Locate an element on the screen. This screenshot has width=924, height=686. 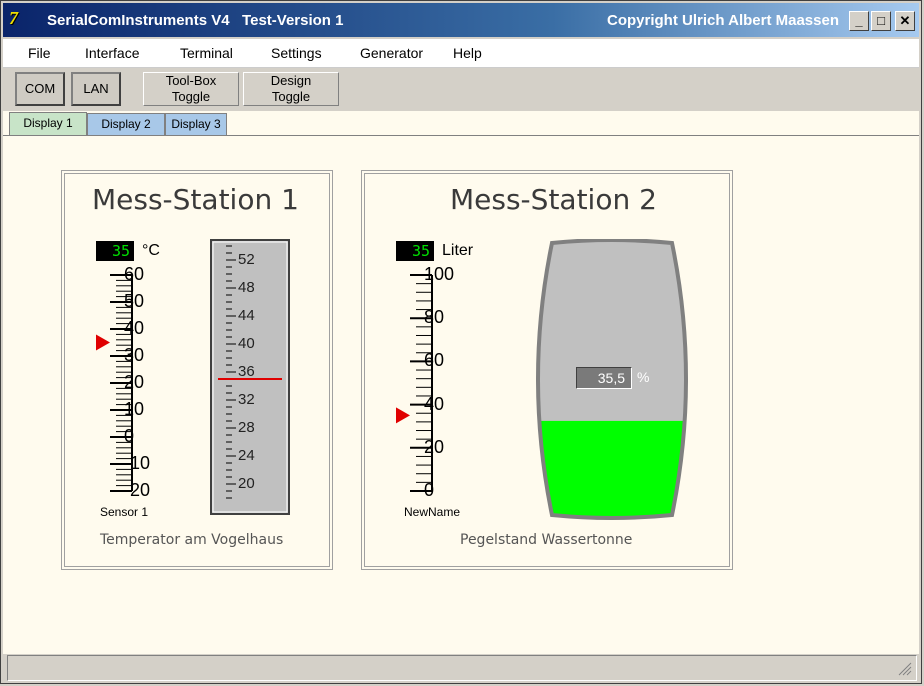
menu-generator: Generator is located at coordinates (391, 53).